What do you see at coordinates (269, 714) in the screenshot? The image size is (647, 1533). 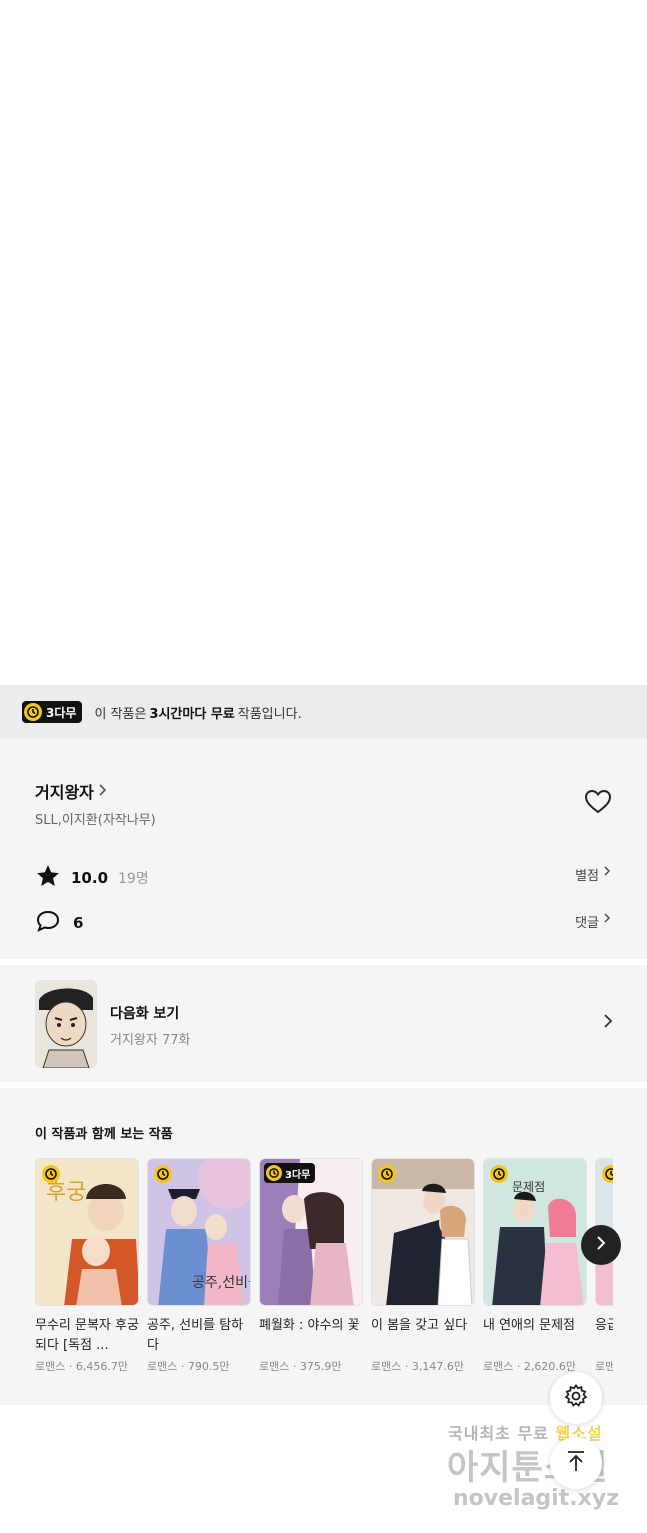 I see `free-message-suffix: 작품입니다.` at bounding box center [269, 714].